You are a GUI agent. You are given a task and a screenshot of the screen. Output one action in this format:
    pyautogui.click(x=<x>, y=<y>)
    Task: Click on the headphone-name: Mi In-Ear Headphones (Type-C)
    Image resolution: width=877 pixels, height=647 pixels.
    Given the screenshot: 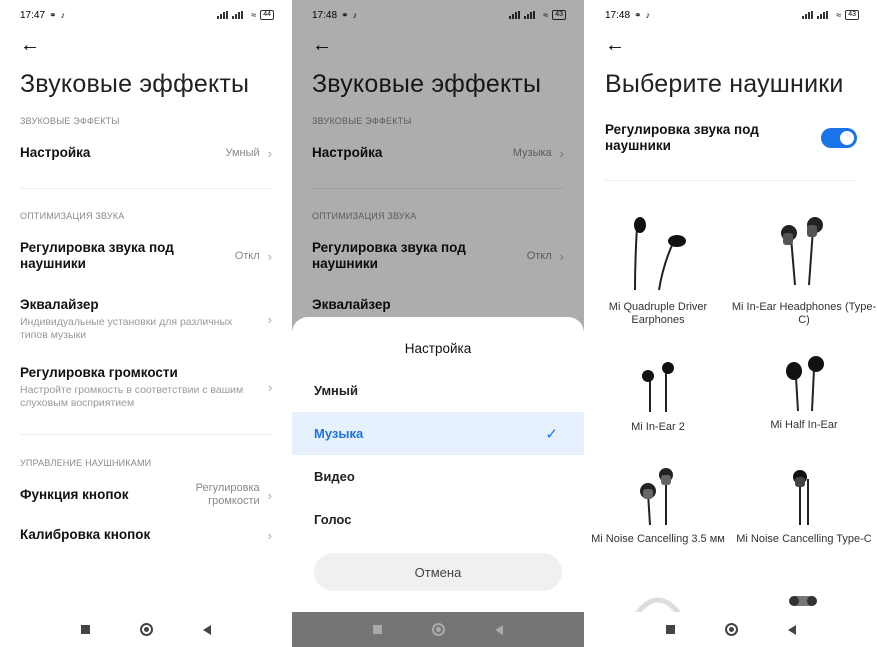 What is the action you would take?
    pyautogui.click(x=804, y=313)
    